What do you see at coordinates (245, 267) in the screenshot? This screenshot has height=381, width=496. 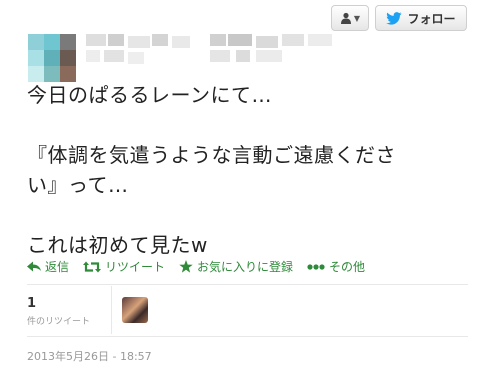 I see `favorite-label: お気に入りに登録` at bounding box center [245, 267].